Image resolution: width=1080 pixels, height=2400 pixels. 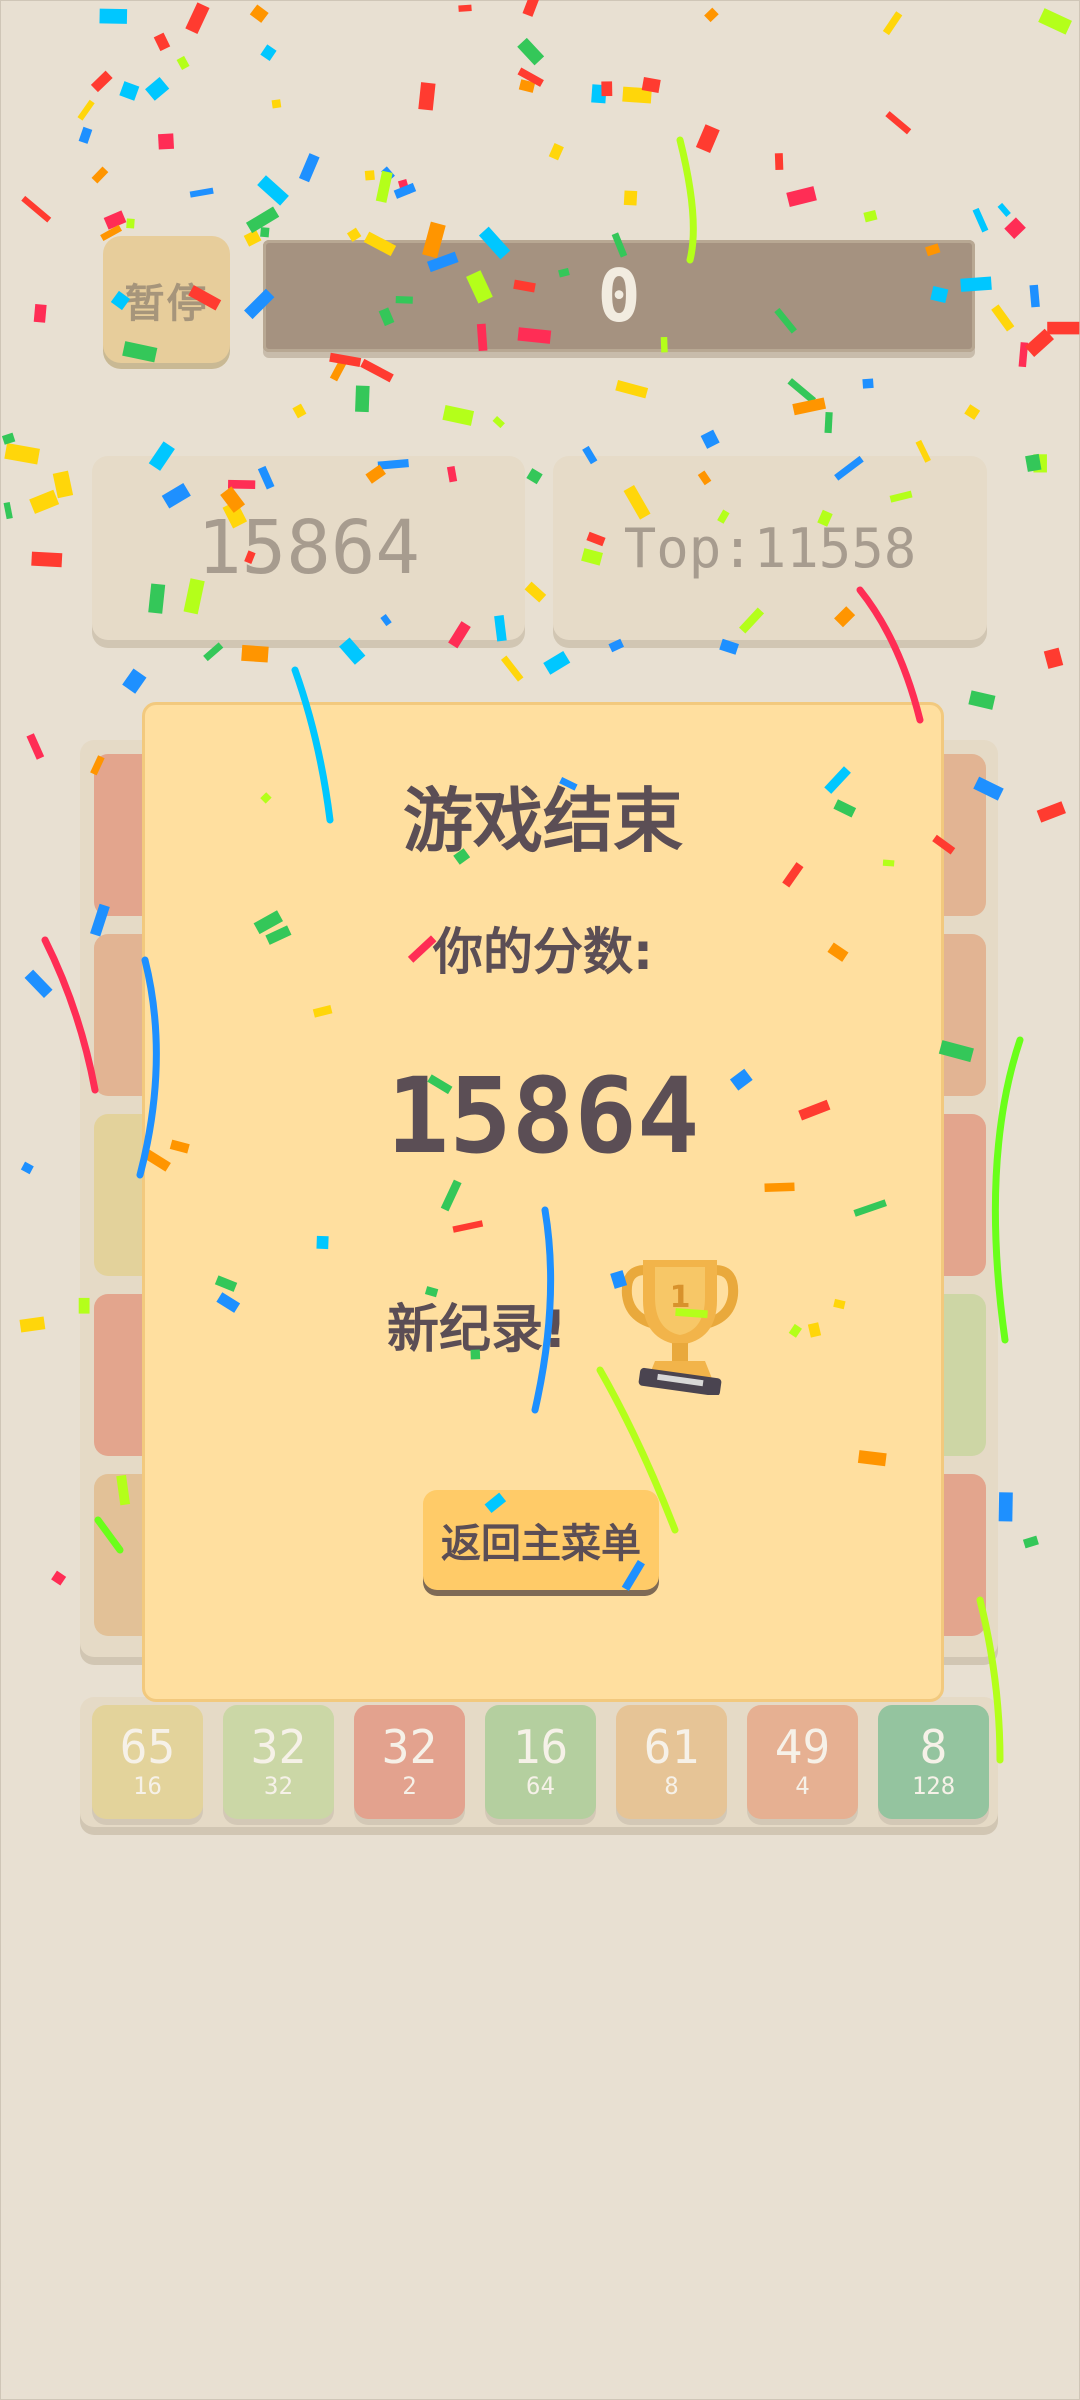 What do you see at coordinates (477, 1330) in the screenshot?
I see `new-record-label: 新纪录!` at bounding box center [477, 1330].